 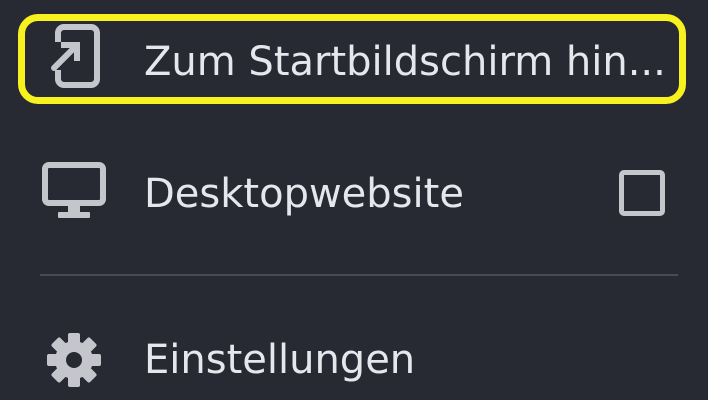 I want to click on menu-item-label: Desktopwebsite, so click(x=304, y=194).